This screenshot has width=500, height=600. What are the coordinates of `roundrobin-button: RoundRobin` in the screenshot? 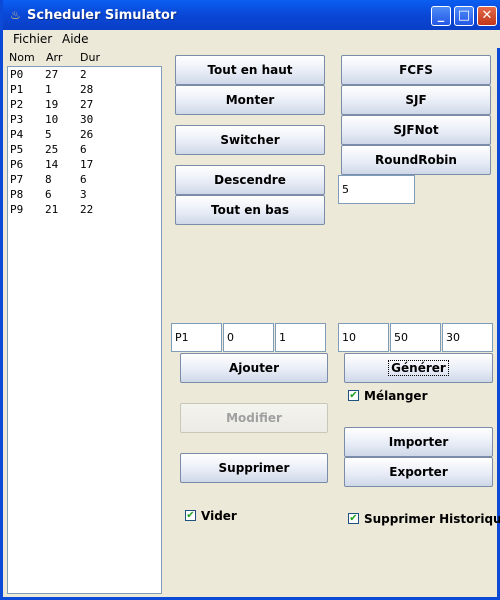 It's located at (416, 160).